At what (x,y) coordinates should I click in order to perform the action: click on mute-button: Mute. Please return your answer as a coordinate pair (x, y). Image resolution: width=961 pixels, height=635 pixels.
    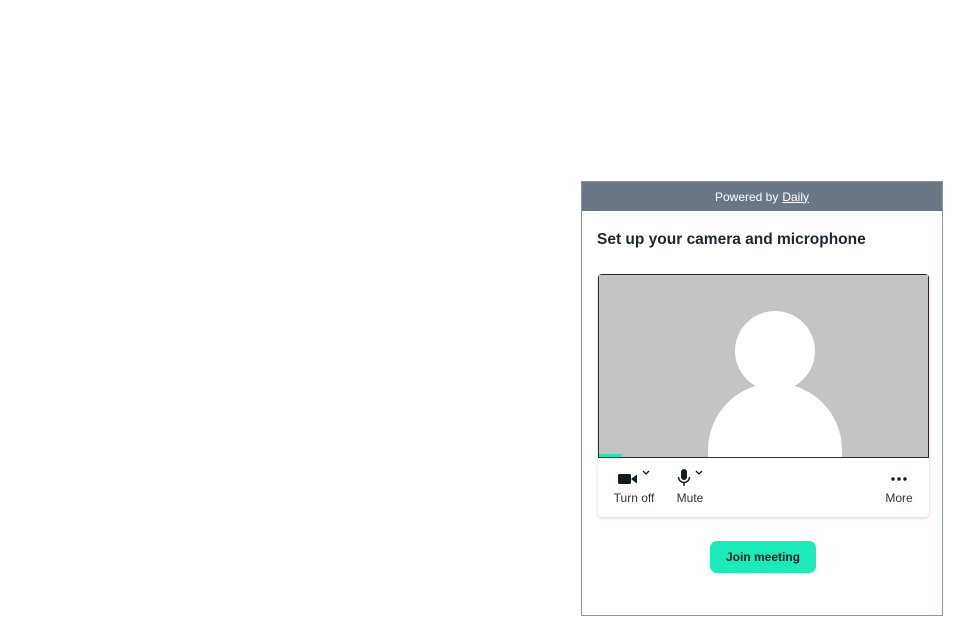
    Looking at the image, I should click on (690, 481).